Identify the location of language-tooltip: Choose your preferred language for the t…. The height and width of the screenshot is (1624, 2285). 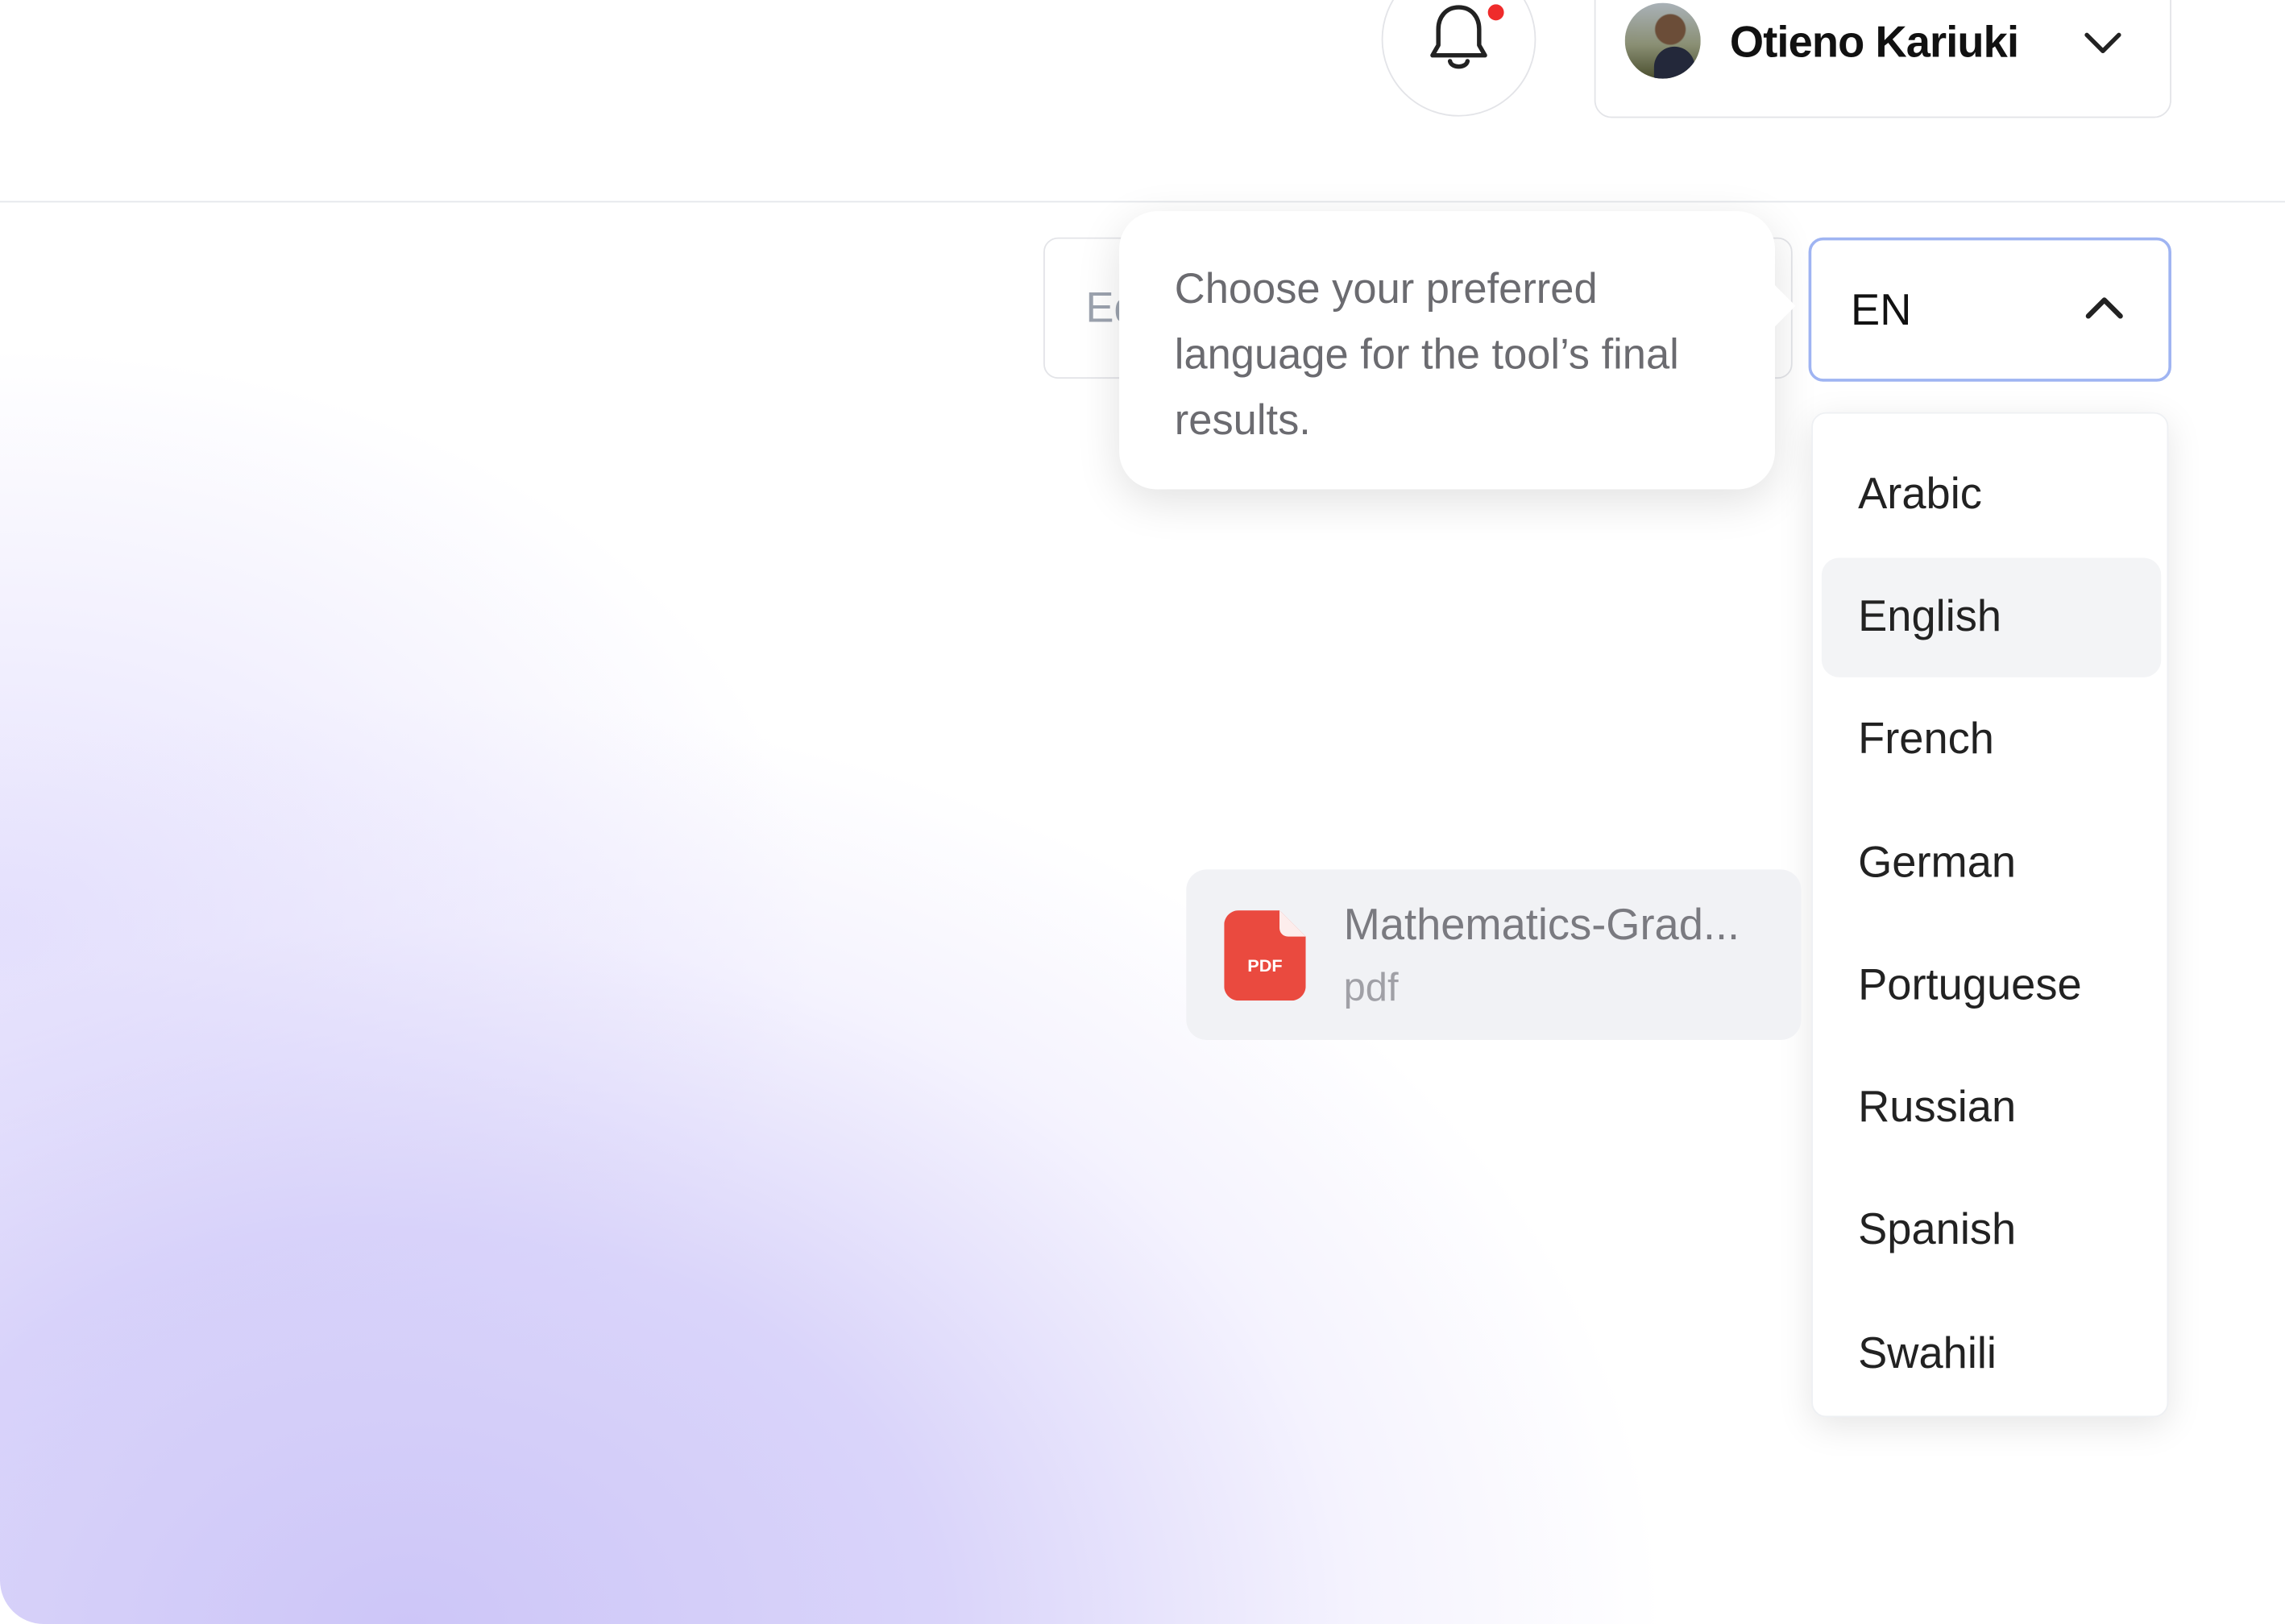
(1447, 351).